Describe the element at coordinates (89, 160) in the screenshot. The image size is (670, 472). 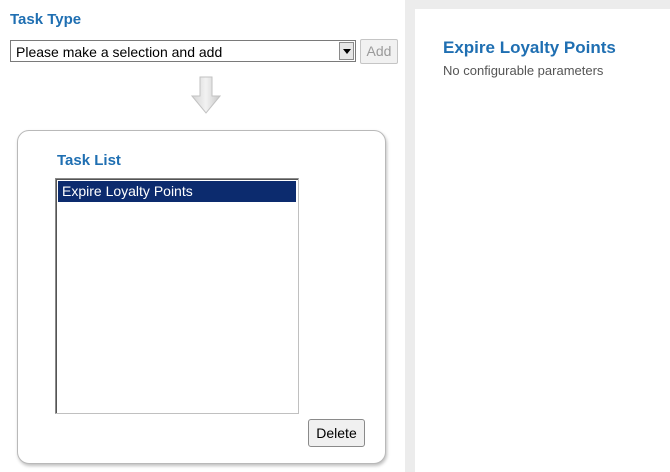
I see `task-list-heading: Task List` at that location.